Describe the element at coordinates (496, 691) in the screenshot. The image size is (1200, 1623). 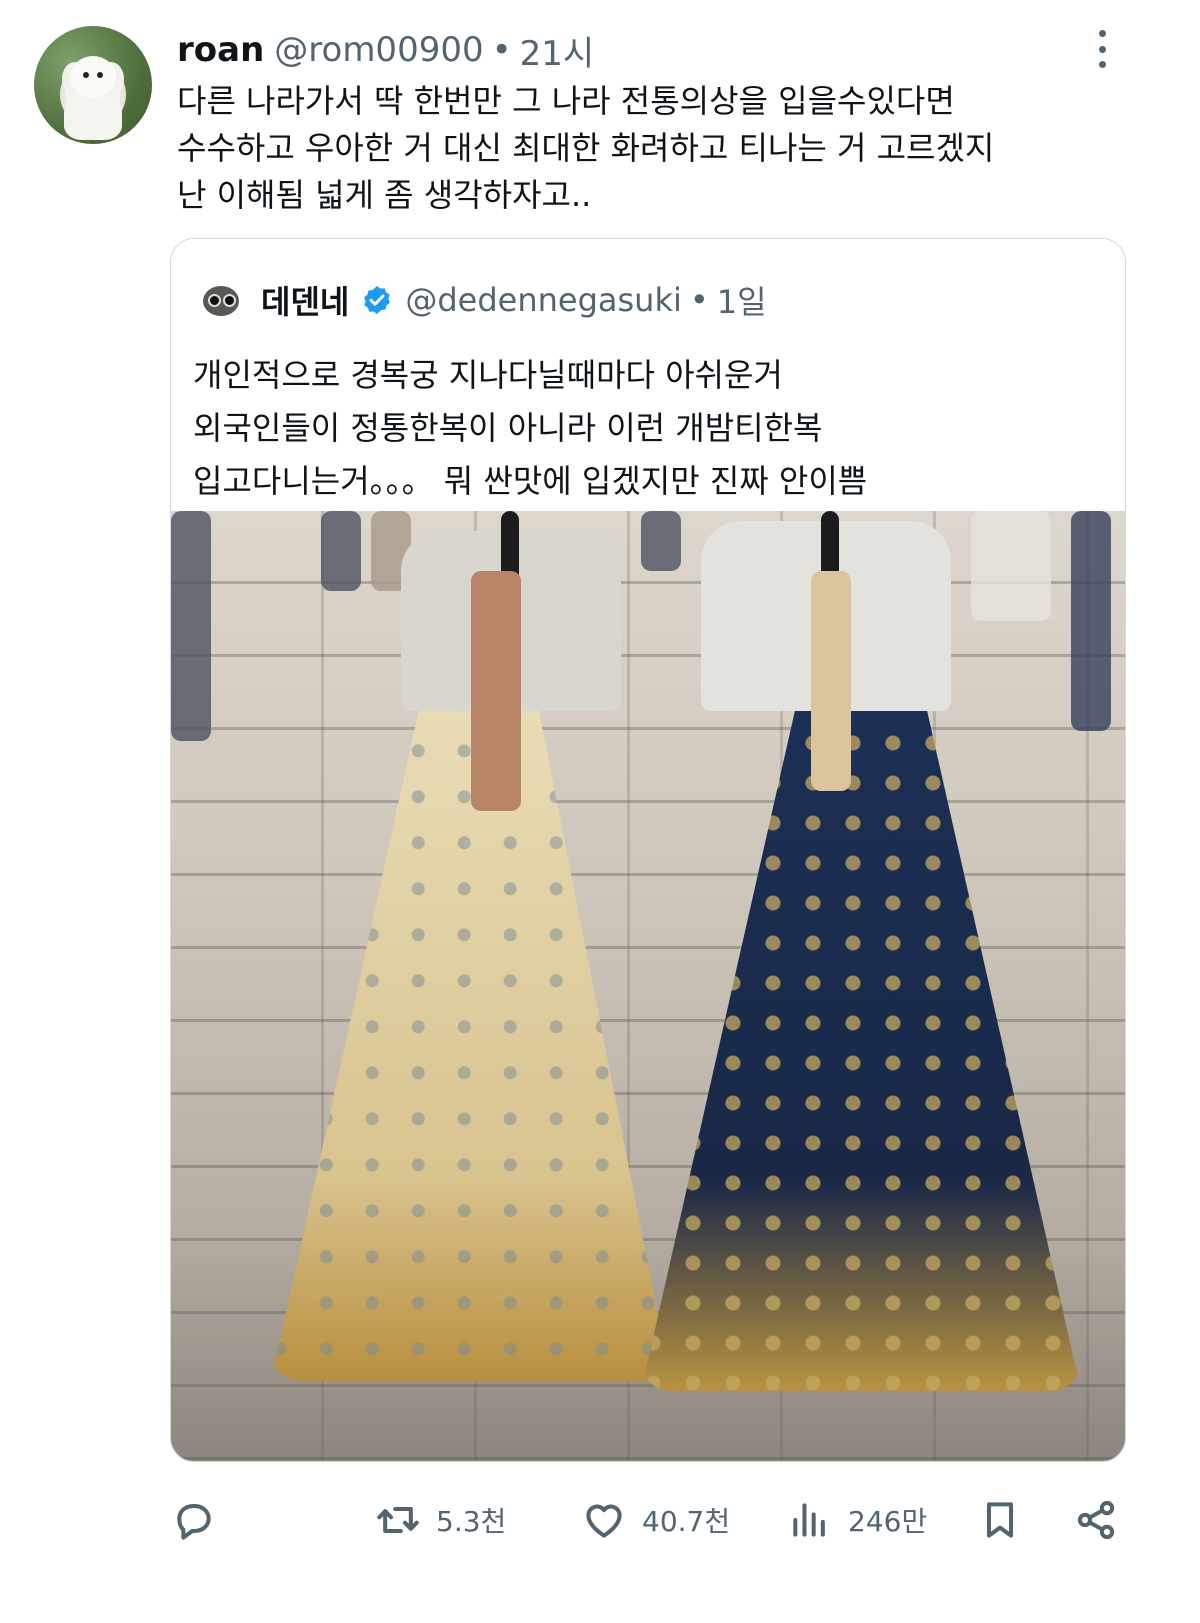
I see `photo-gold-hanbok-ribbon` at that location.